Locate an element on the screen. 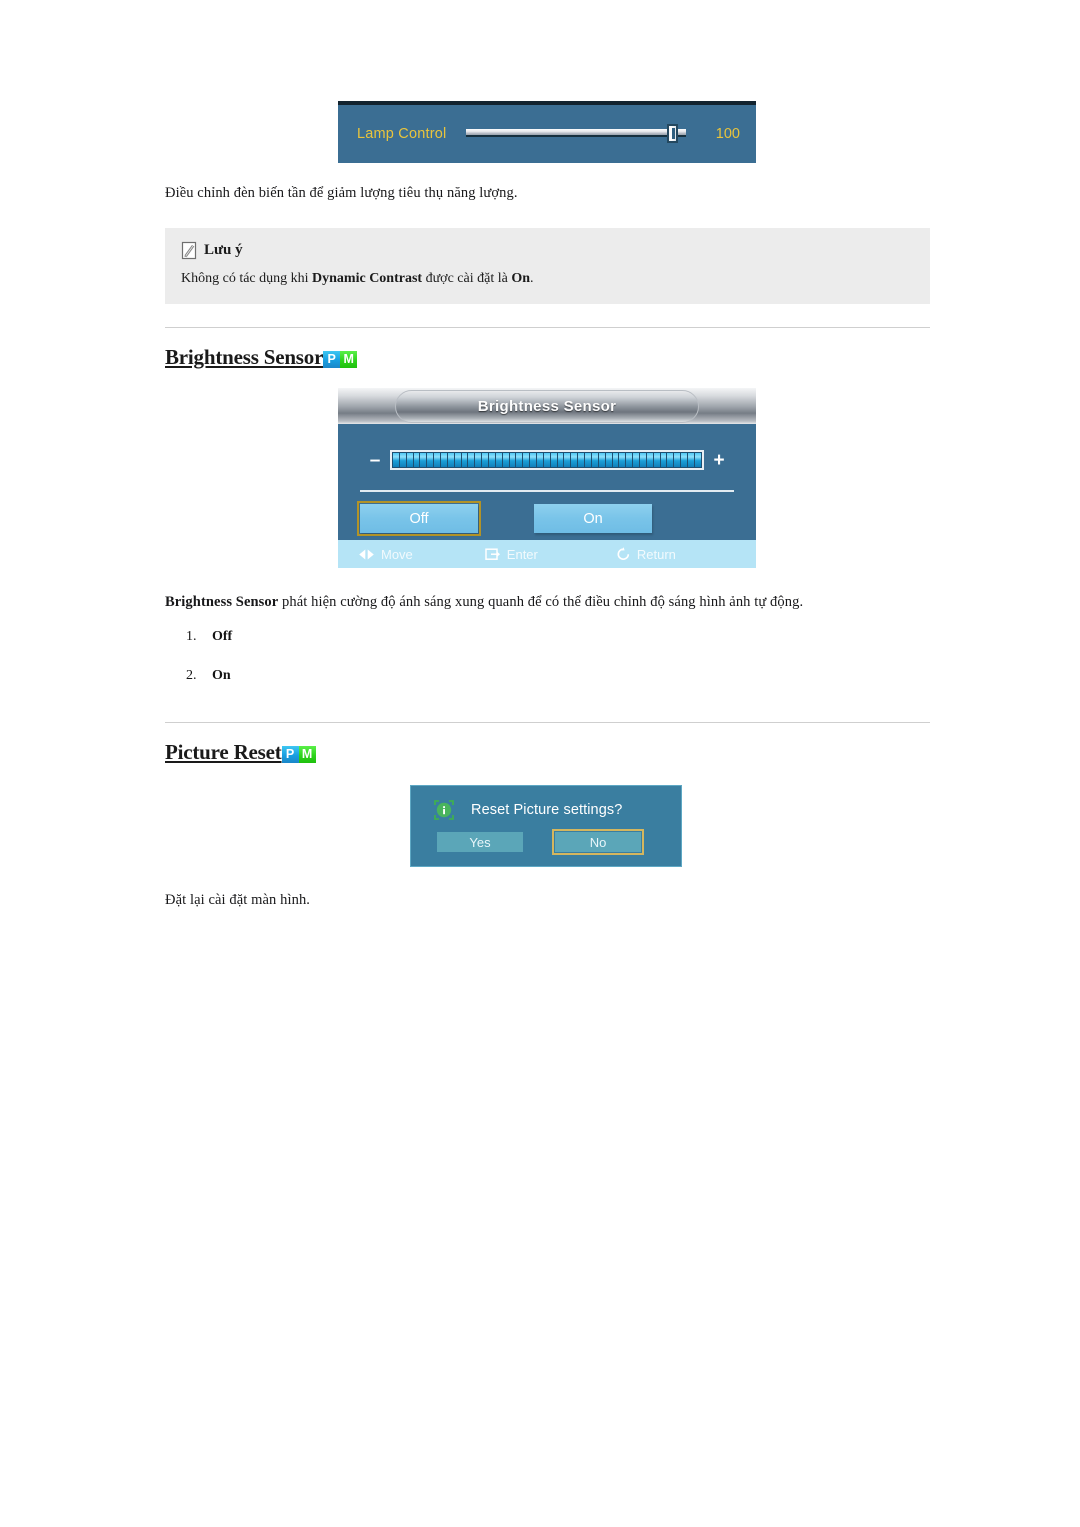 The width and height of the screenshot is (1080, 1527). lamp-control-osd: Lamp Control 100 is located at coordinates (547, 132).